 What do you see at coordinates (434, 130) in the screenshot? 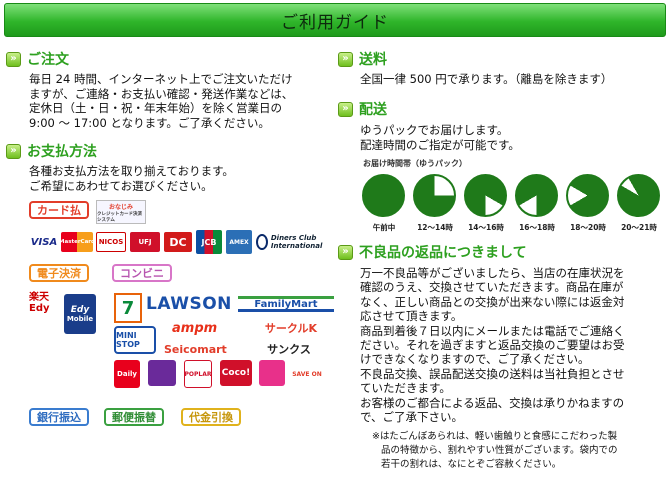
I see `delivery-line: ゆうパックでお届けします。` at bounding box center [434, 130].